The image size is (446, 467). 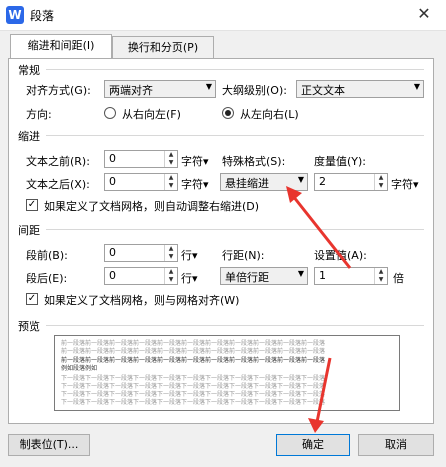 What do you see at coordinates (42, 16) in the screenshot?
I see `window-title: 段落` at bounding box center [42, 16].